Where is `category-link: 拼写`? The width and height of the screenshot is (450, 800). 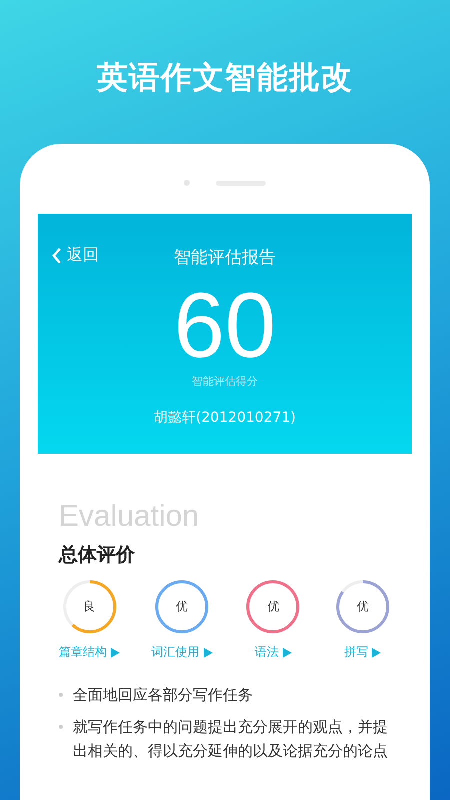
category-link: 拼写 is located at coordinates (363, 652).